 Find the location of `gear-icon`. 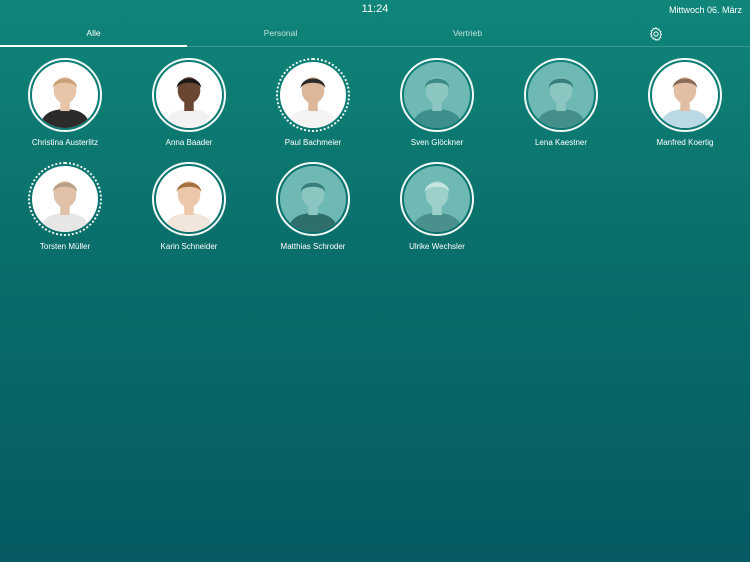

gear-icon is located at coordinates (656, 34).